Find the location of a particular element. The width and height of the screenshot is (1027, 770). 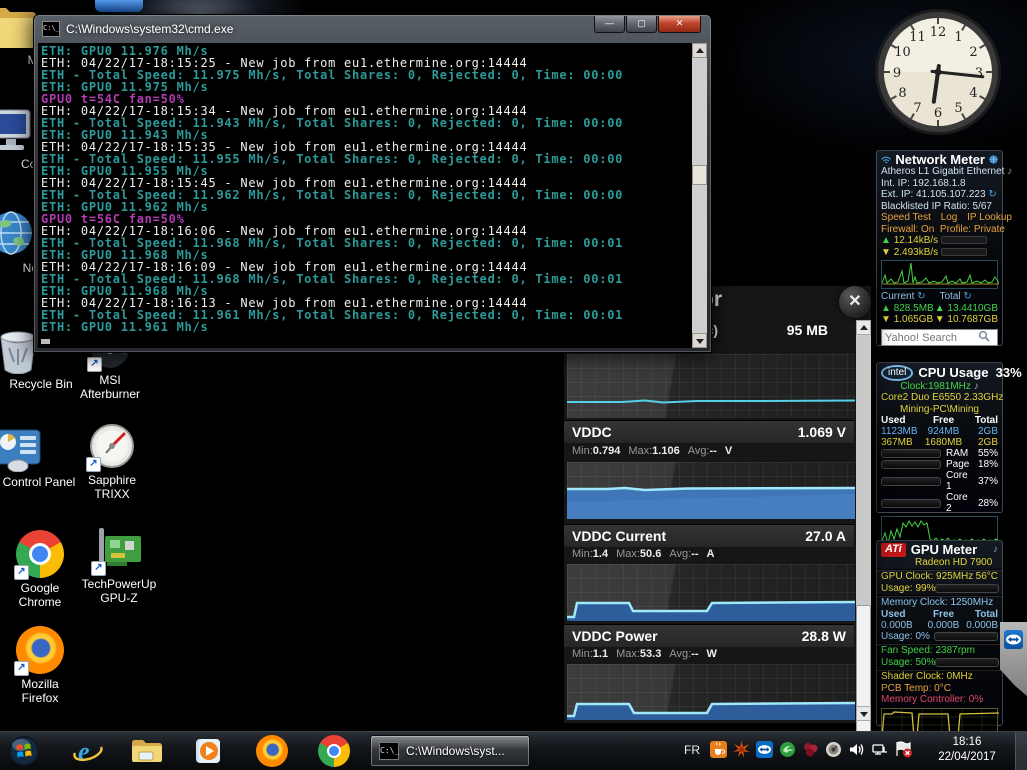

berries-tray-icon is located at coordinates (810, 749).